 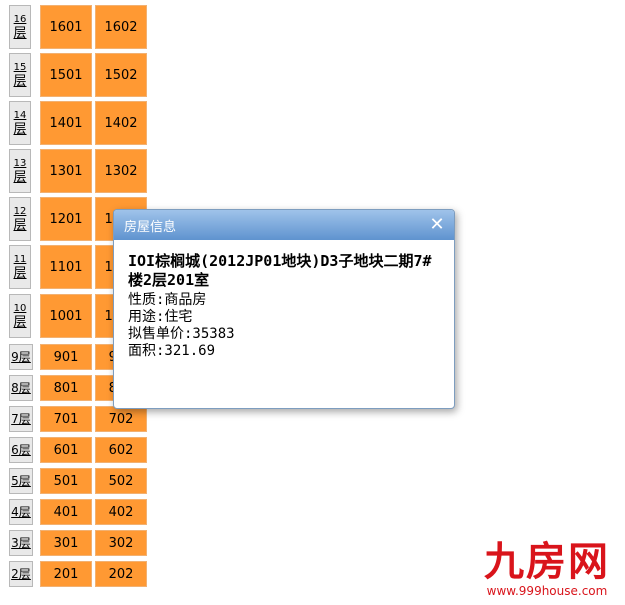 What do you see at coordinates (121, 512) in the screenshot?
I see `unit-cell: 402` at bounding box center [121, 512].